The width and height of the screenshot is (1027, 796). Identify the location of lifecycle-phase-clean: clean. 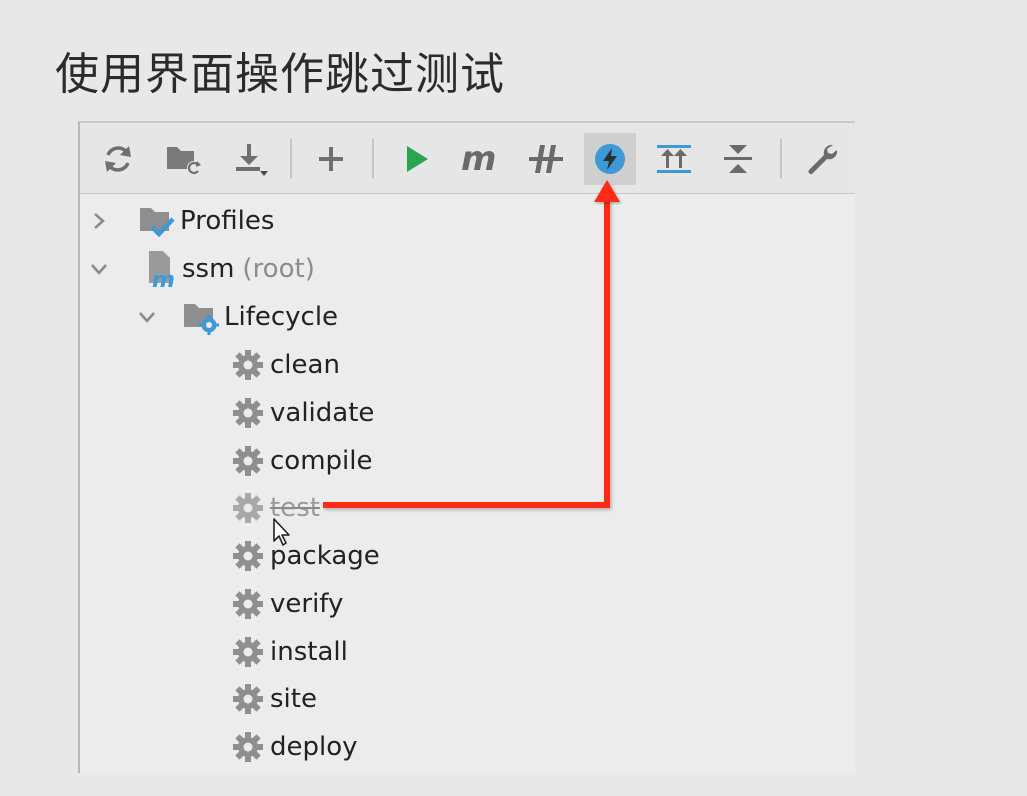
(285, 365).